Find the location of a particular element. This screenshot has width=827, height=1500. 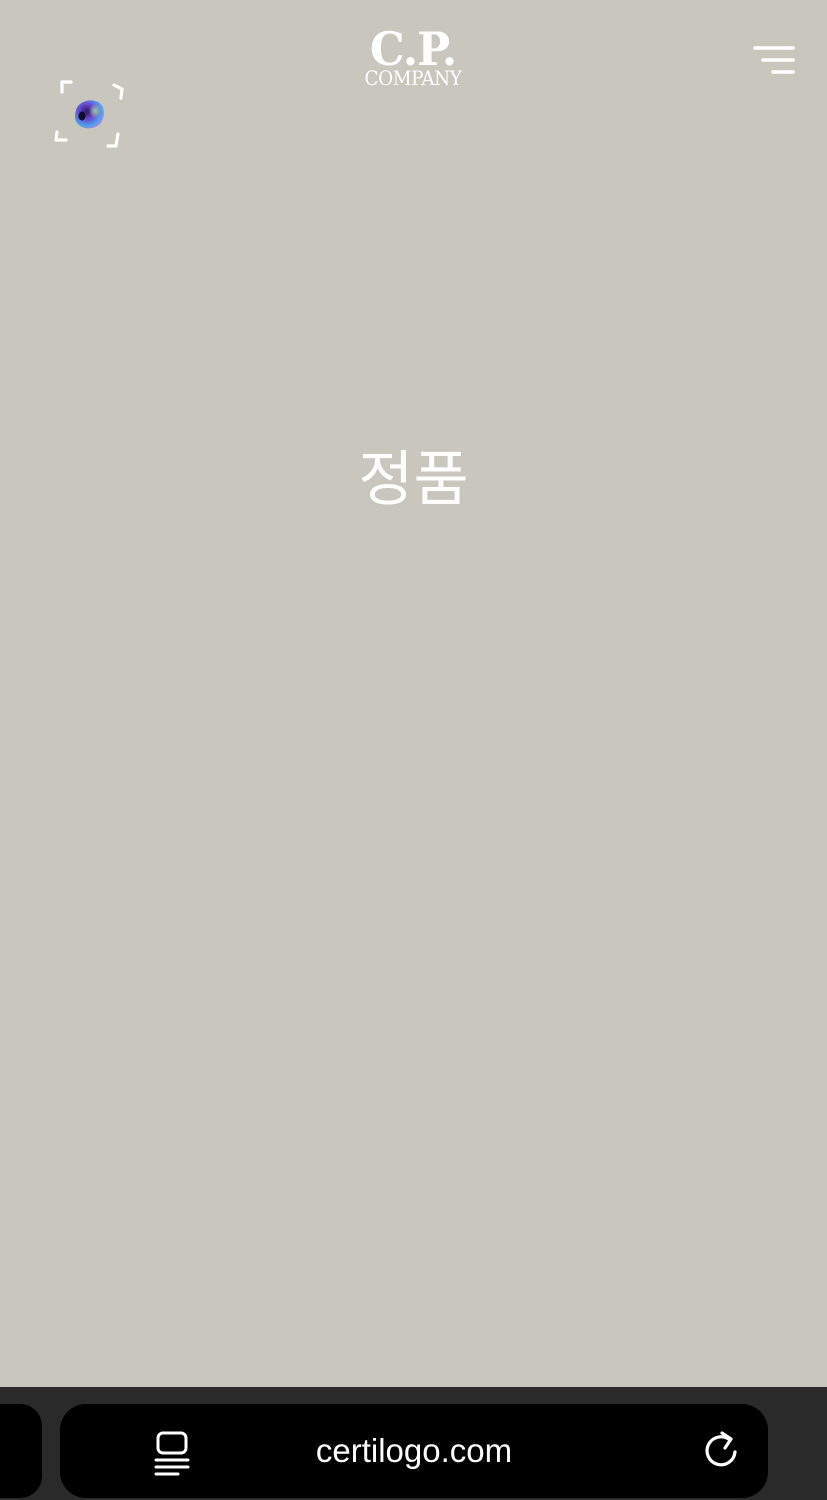

reload-button is located at coordinates (721, 1451).